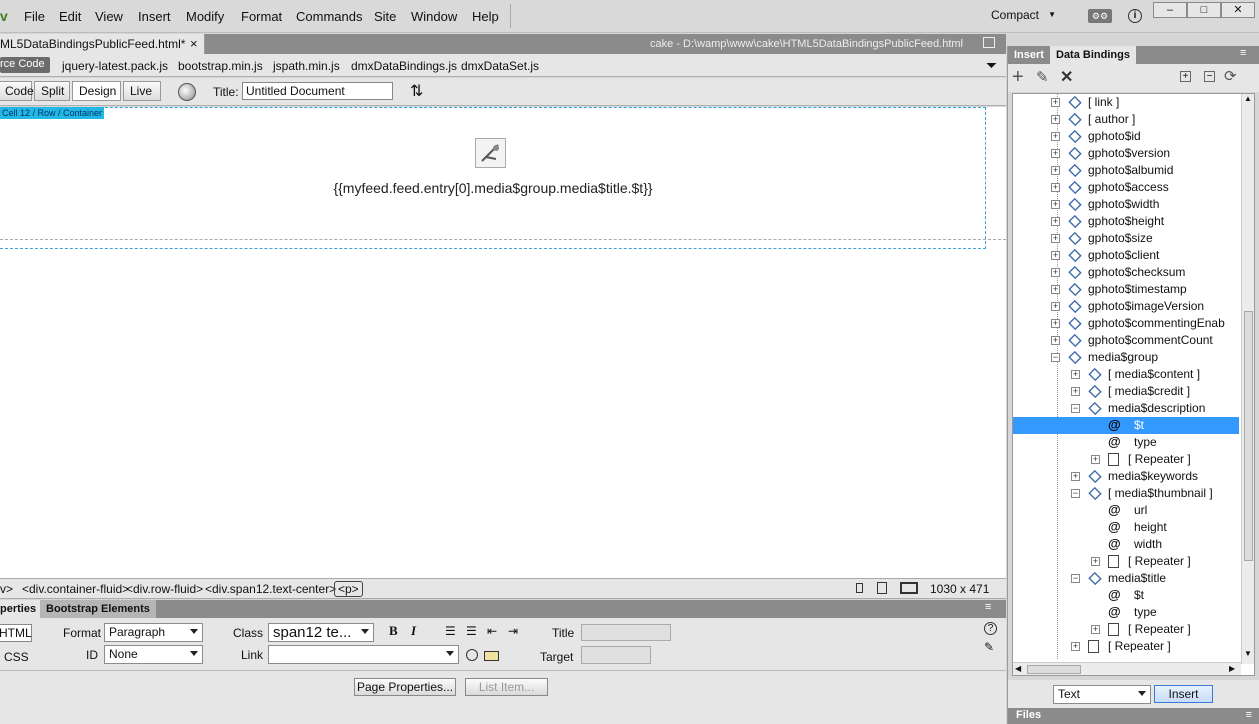 Image resolution: width=1259 pixels, height=724 pixels. I want to click on tree-row: + gphoto$checksum, so click(1126, 272).